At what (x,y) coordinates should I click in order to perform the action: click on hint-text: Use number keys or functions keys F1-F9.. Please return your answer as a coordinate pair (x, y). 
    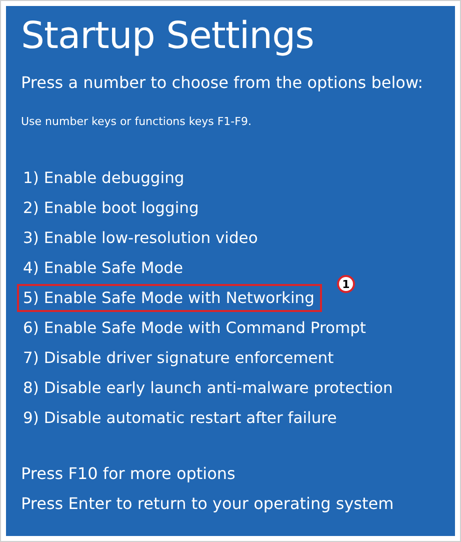
    Looking at the image, I should click on (136, 122).